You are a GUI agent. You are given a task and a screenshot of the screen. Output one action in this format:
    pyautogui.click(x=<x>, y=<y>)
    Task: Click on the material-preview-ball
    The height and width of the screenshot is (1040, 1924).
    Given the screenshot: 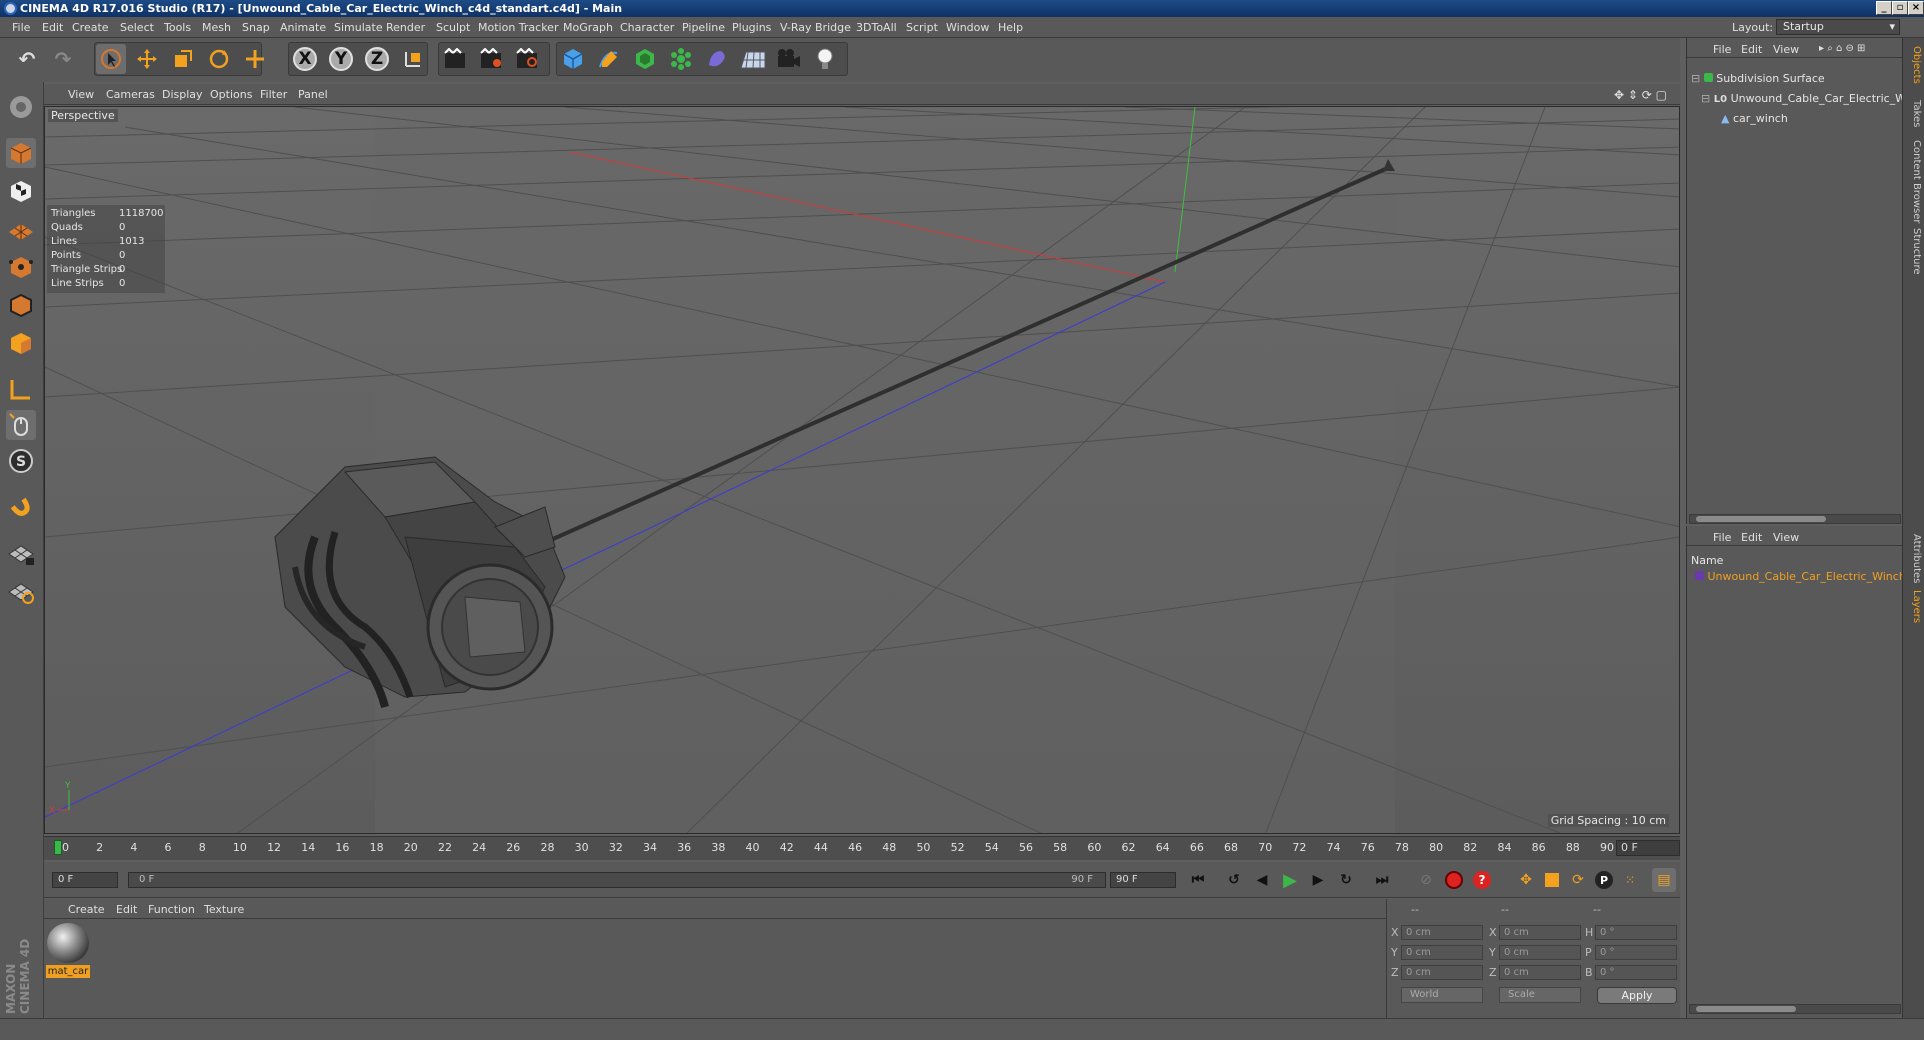 What is the action you would take?
    pyautogui.click(x=68, y=943)
    